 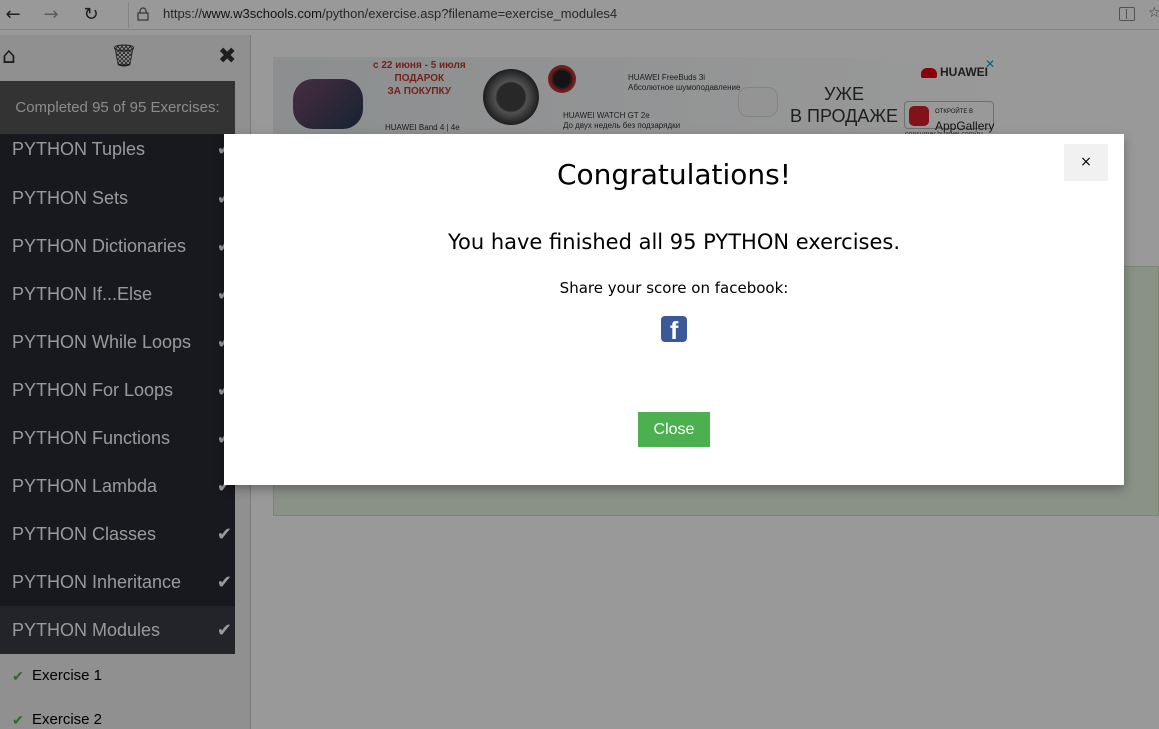 What do you see at coordinates (674, 429) in the screenshot?
I see `close-button: Close` at bounding box center [674, 429].